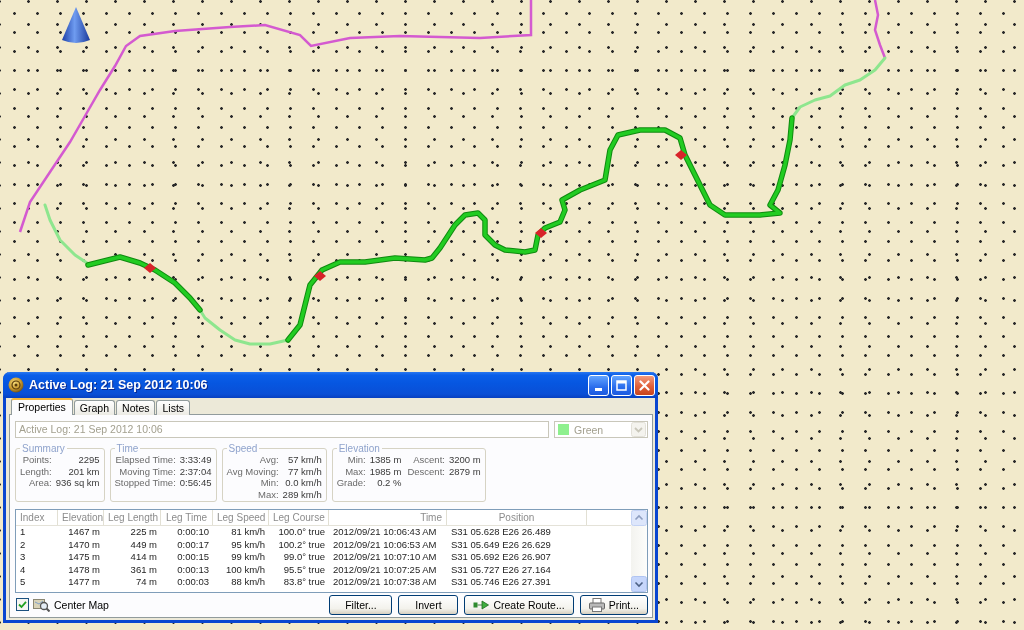  Describe the element at coordinates (639, 551) in the screenshot. I see `vertical-scrollbar` at that location.